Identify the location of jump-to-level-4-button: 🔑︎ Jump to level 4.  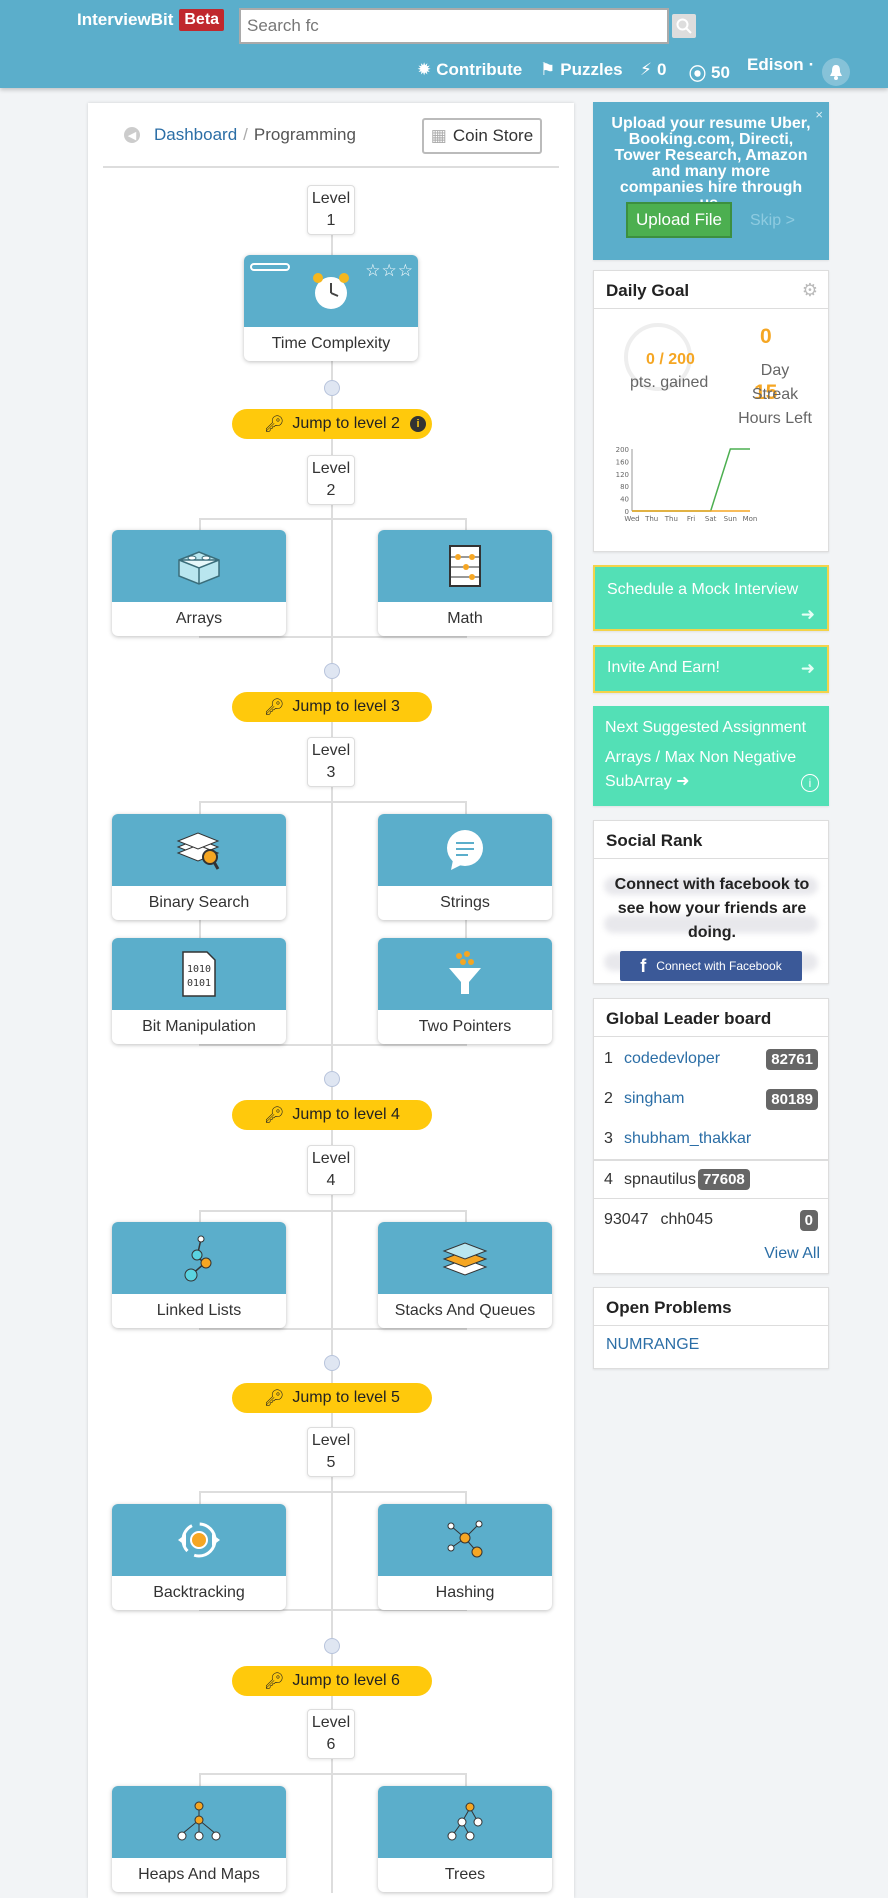
(332, 1115).